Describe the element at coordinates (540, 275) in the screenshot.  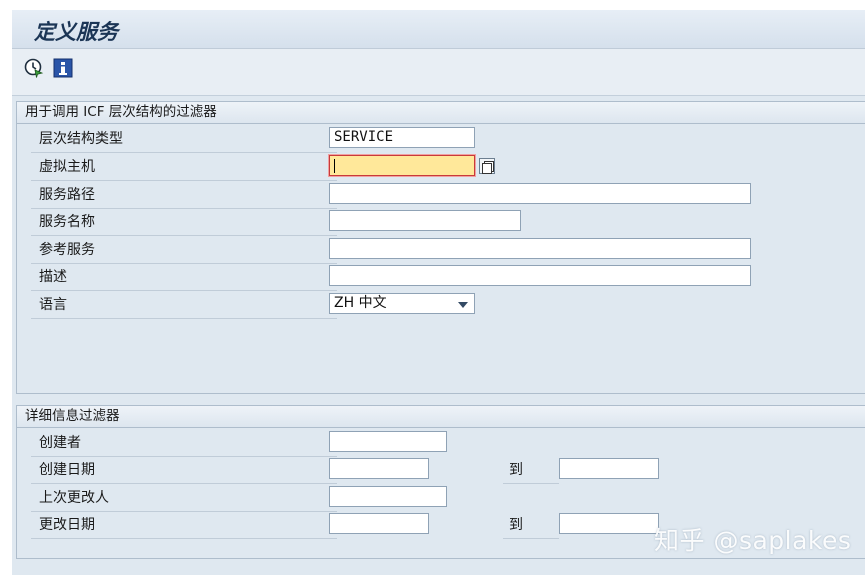
I see `description-input` at that location.